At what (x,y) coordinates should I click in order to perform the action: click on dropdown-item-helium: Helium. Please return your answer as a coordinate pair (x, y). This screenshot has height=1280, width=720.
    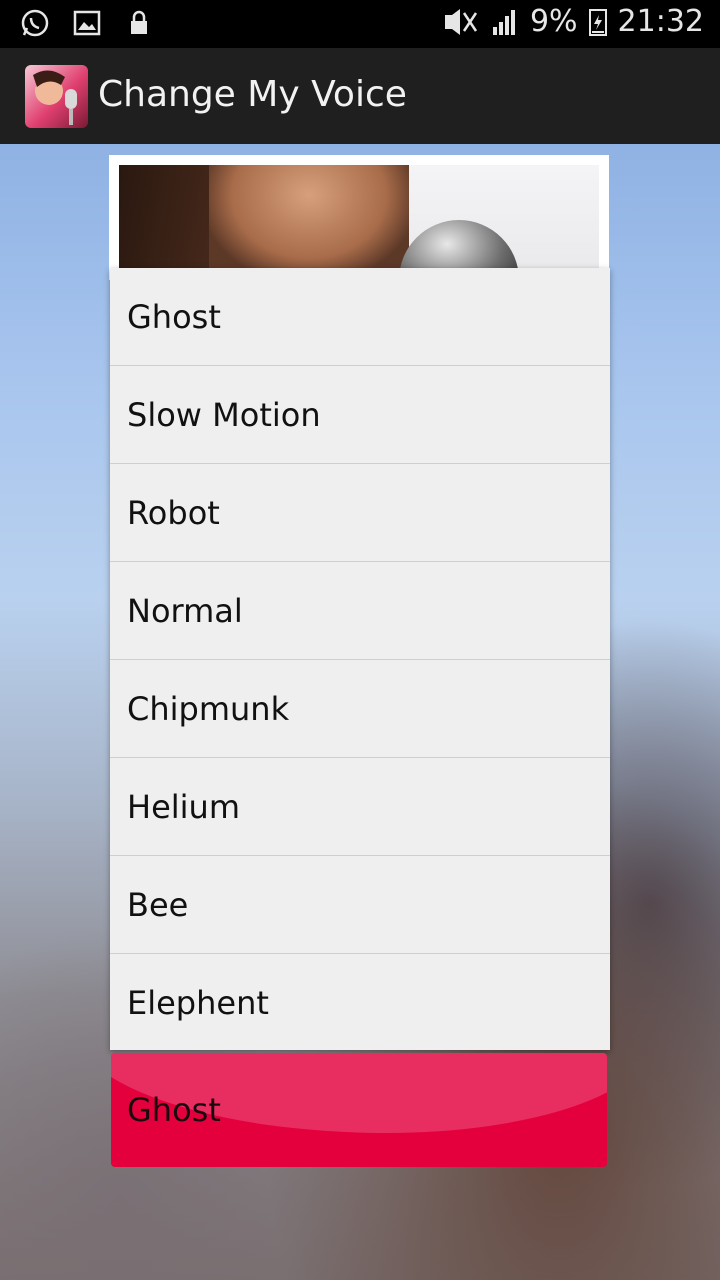
    Looking at the image, I should click on (360, 807).